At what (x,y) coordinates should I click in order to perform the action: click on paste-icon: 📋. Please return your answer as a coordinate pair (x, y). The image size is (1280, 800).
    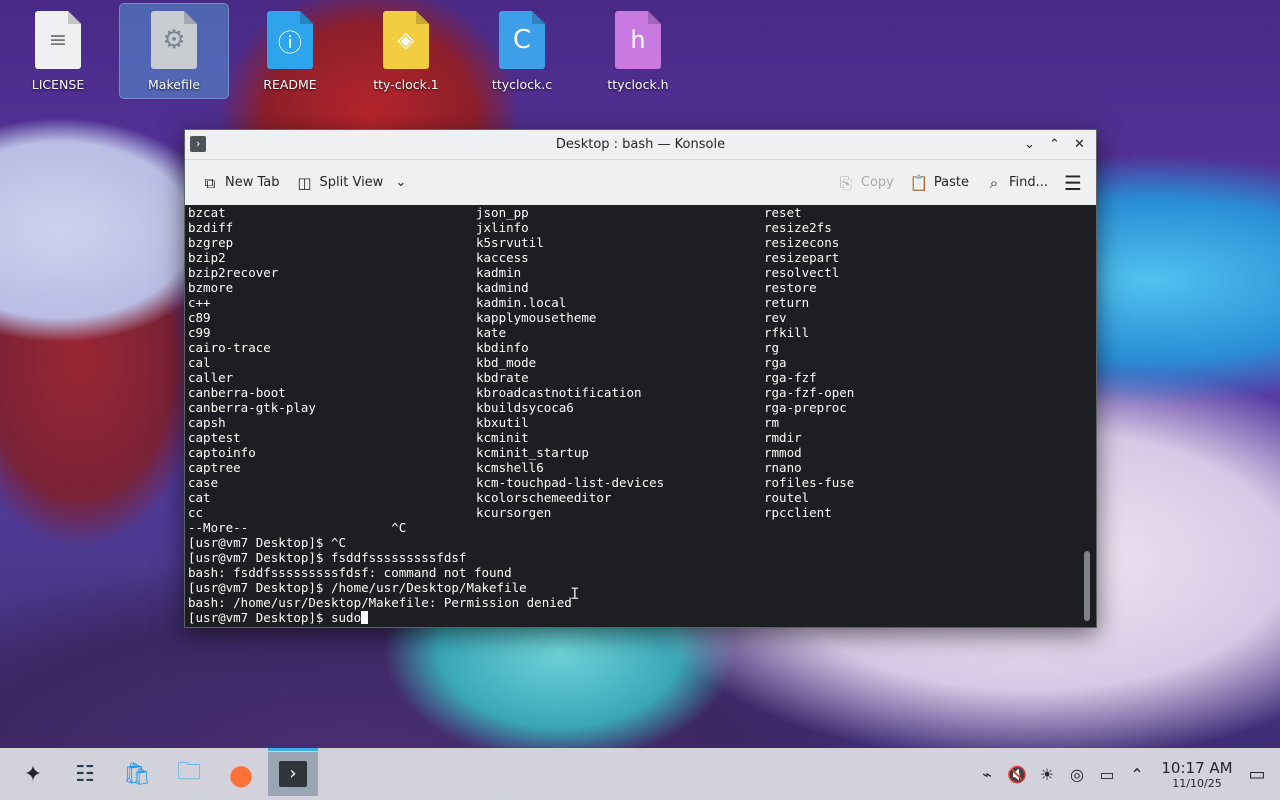
    Looking at the image, I should click on (919, 182).